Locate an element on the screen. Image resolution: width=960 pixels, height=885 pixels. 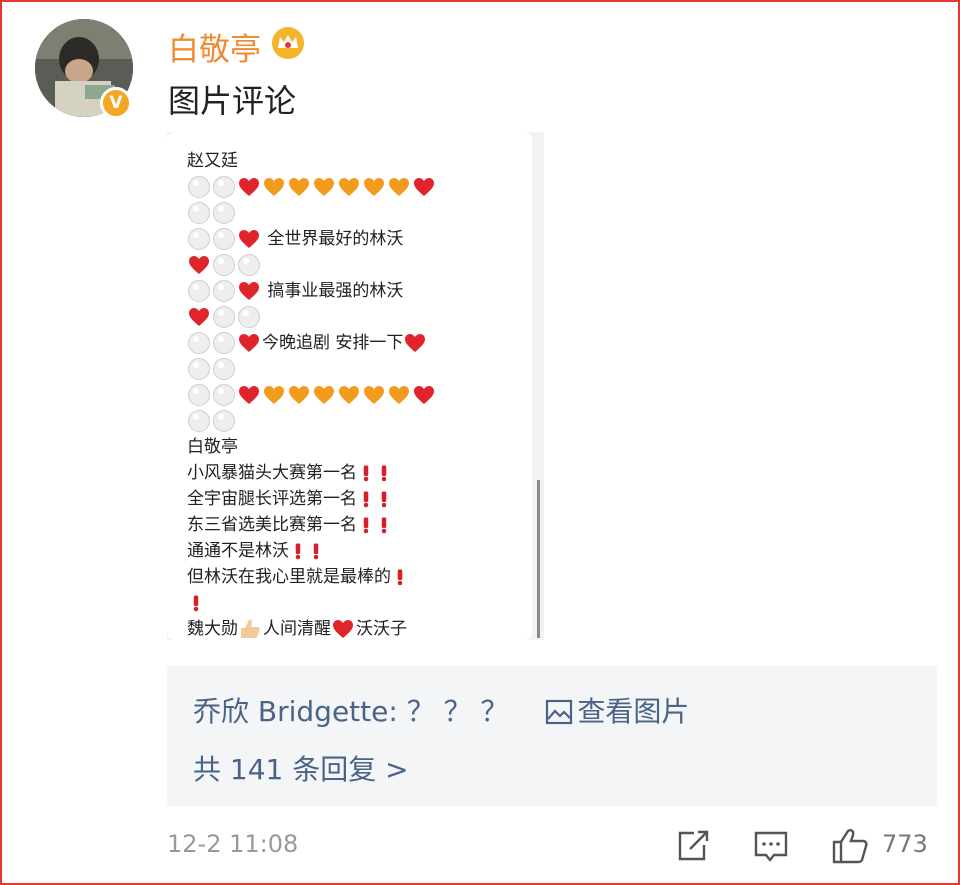
chat-text: 白敬亭 is located at coordinates (212, 447).